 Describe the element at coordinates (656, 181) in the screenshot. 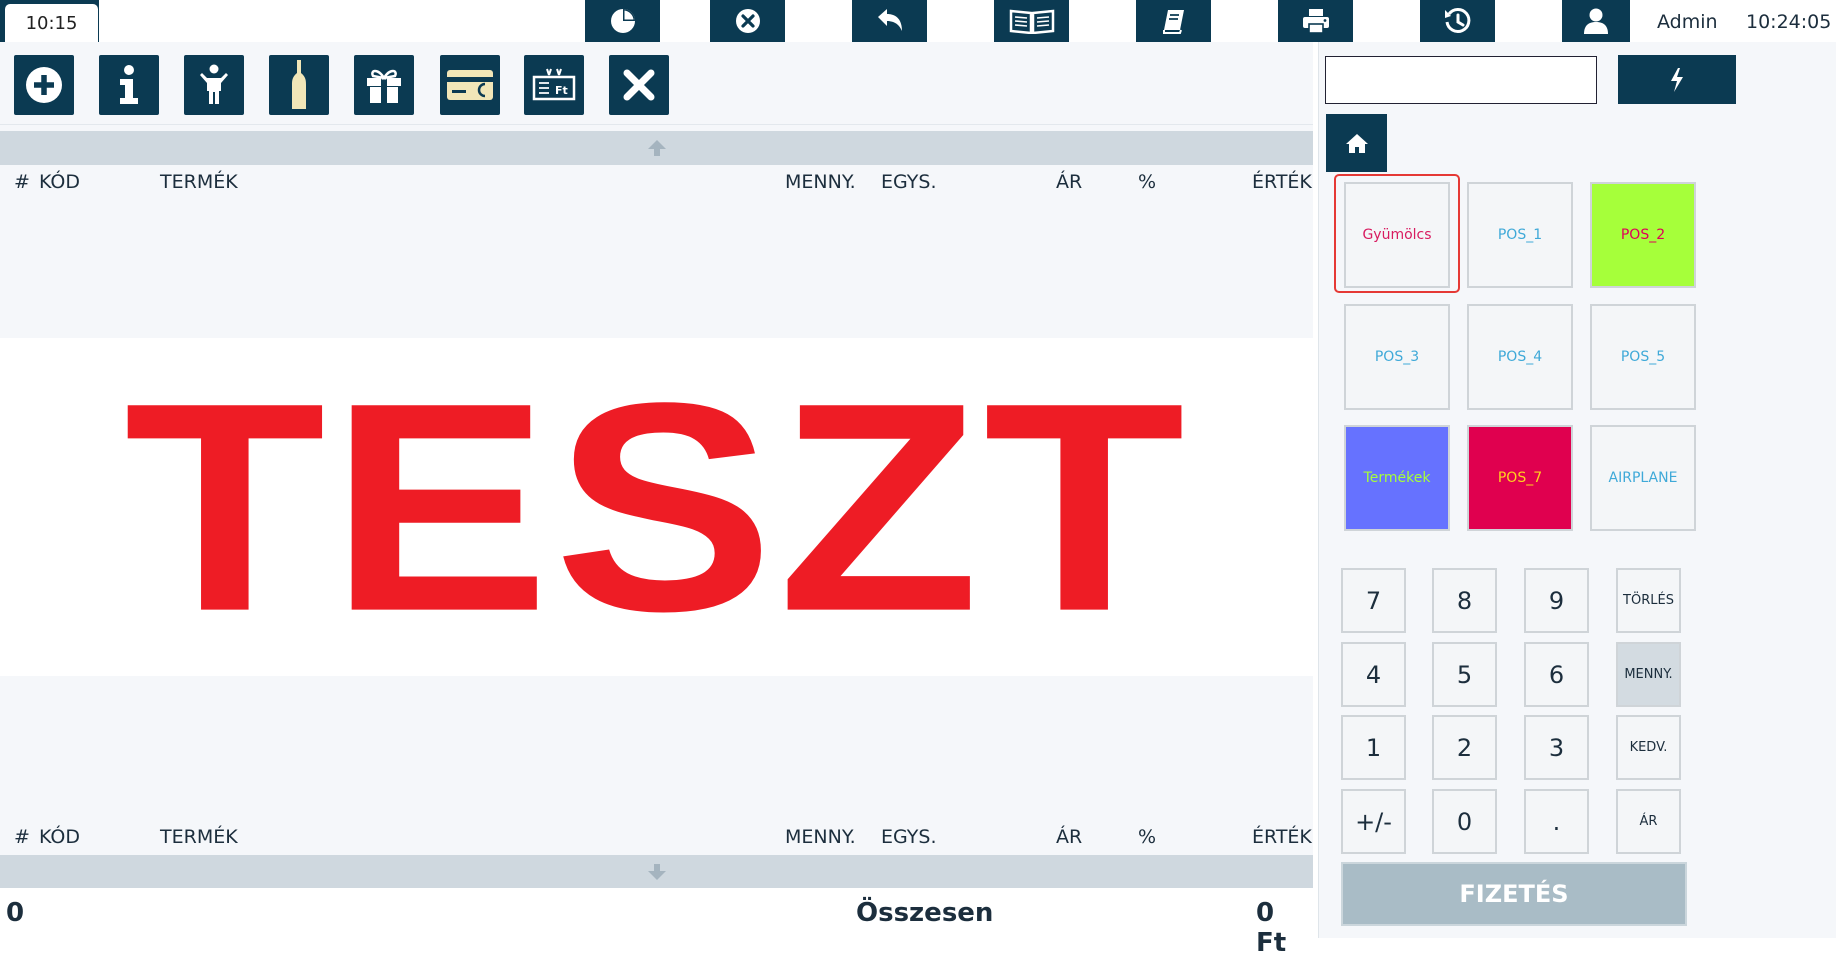

I see `table-header-top: # KÓD TERMÉK MENNY. EGYS. ÁR % ÉRTÉK` at that location.